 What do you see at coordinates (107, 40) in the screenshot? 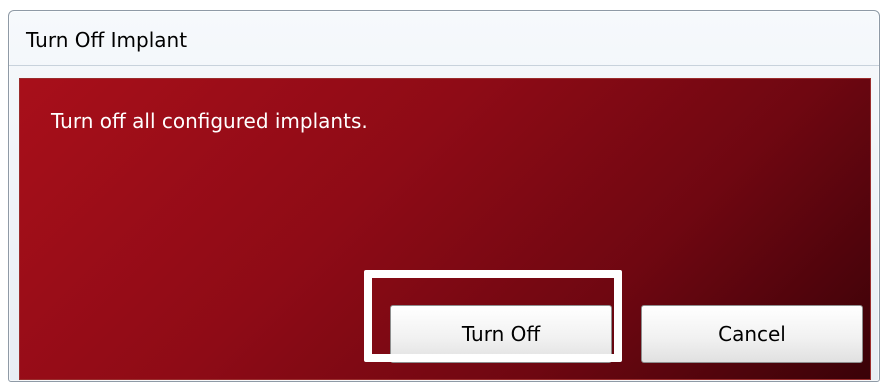
I see `dialog-title: Turn Off Implant` at bounding box center [107, 40].